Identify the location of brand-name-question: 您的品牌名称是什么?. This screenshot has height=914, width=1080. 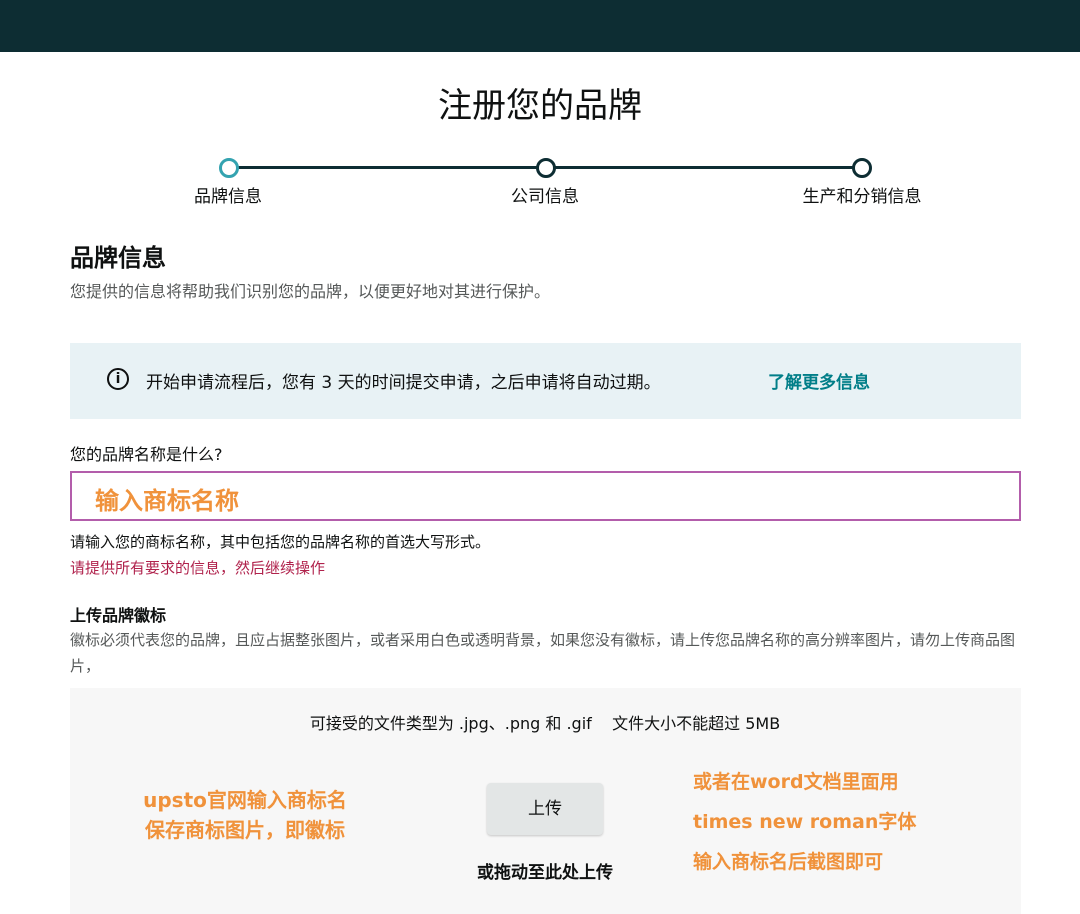
(146, 454).